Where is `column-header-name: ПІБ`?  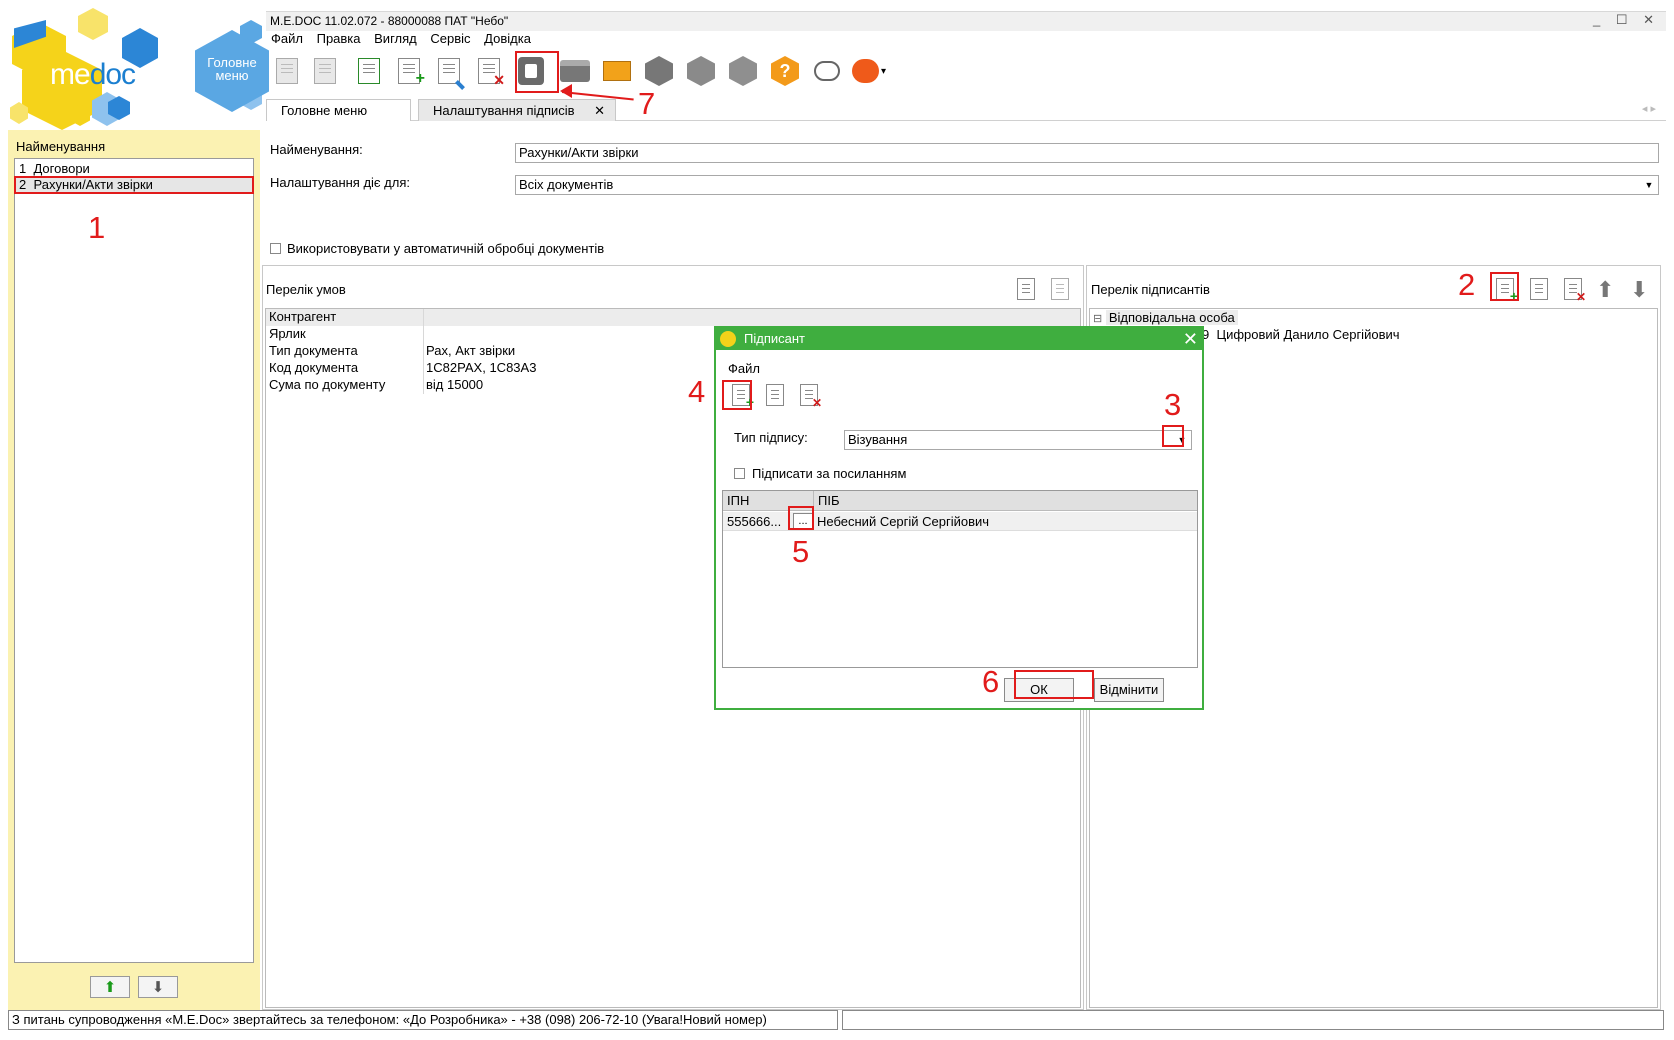
column-header-name: ПІБ is located at coordinates (829, 500).